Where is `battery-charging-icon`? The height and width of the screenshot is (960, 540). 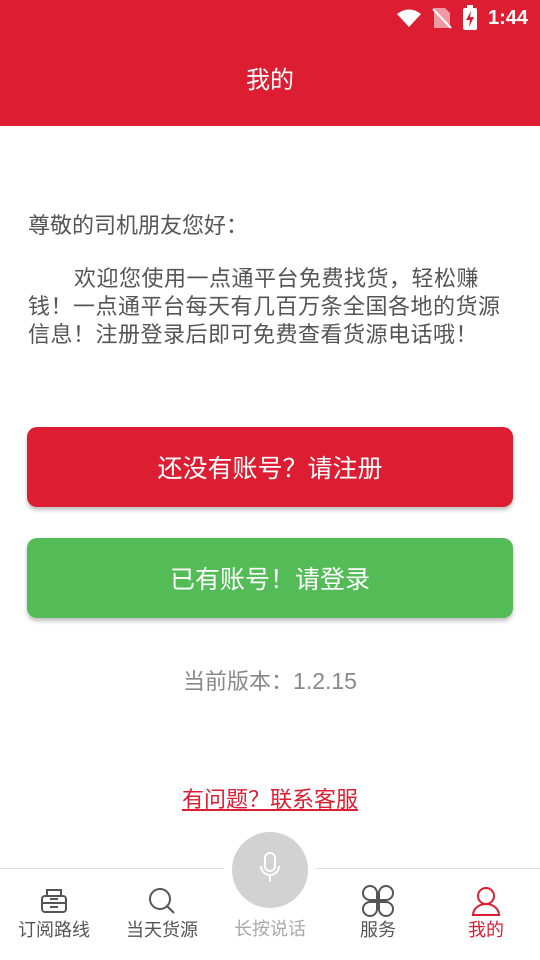 battery-charging-icon is located at coordinates (470, 18).